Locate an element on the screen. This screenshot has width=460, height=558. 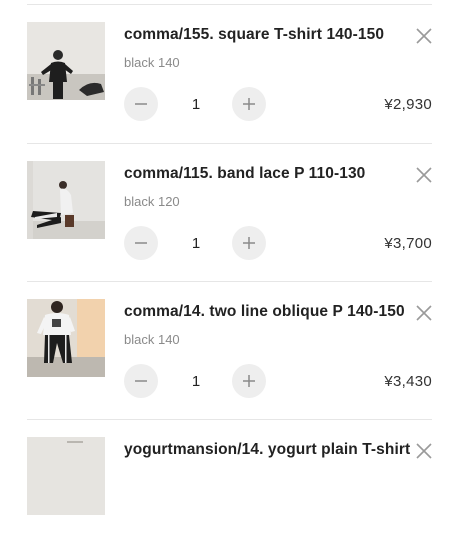
item-price: ¥2,930 is located at coordinates (408, 104).